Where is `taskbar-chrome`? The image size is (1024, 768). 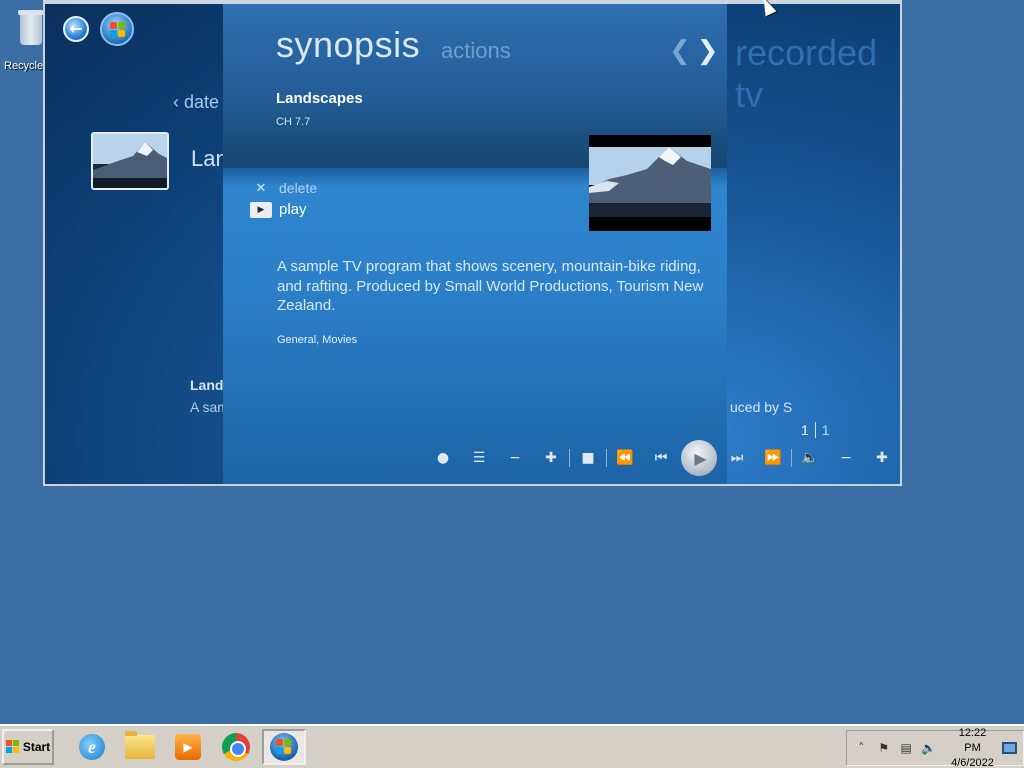
taskbar-chrome is located at coordinates (236, 747).